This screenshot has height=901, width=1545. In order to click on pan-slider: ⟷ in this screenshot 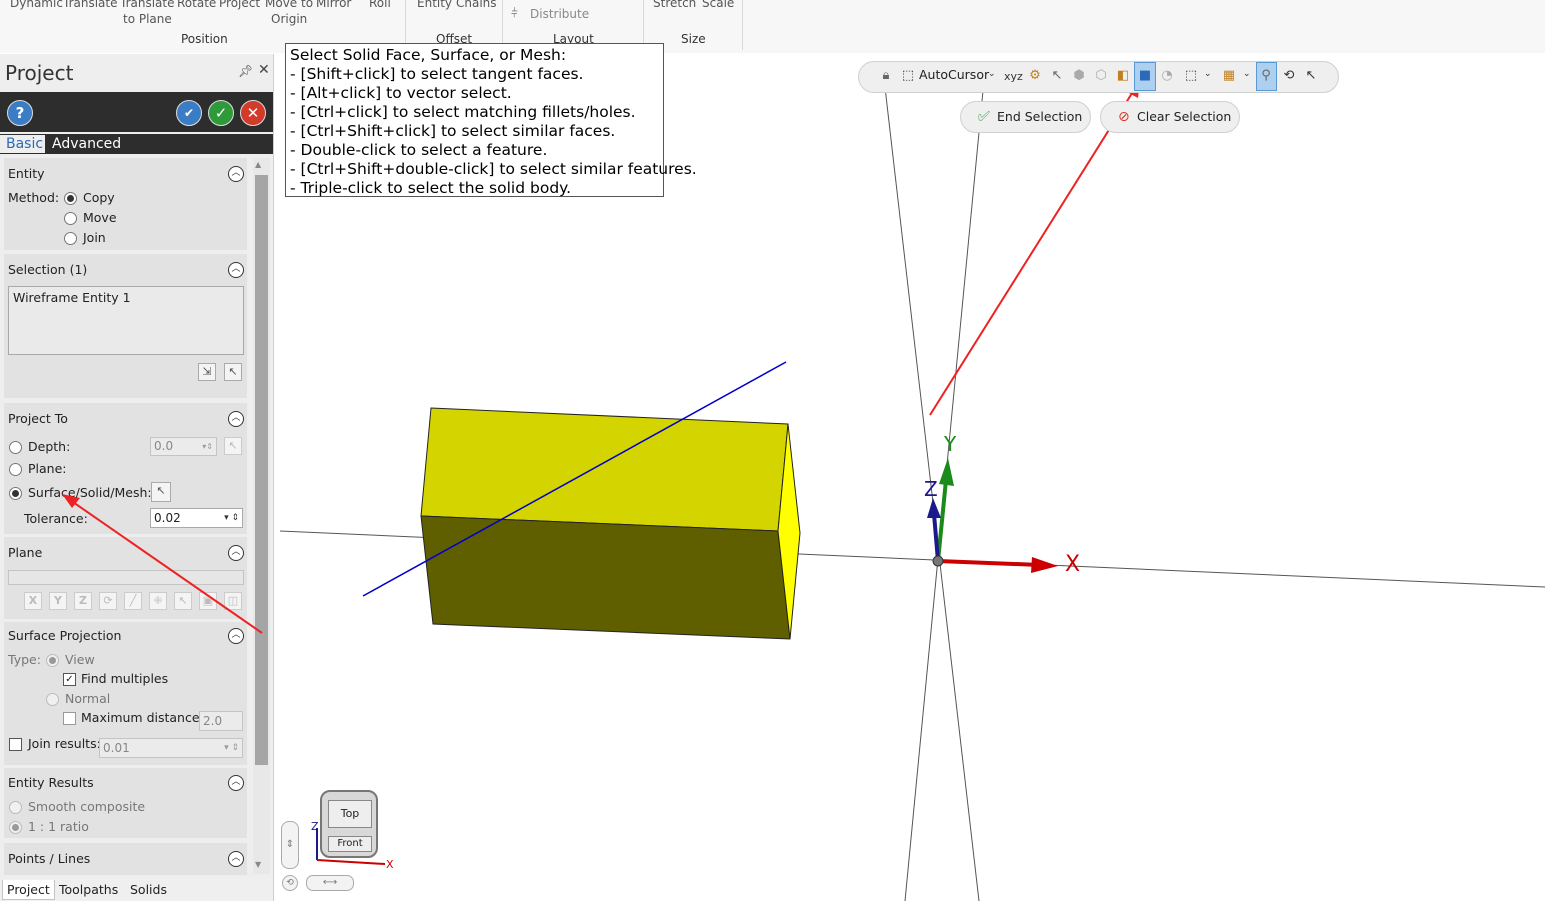, I will do `click(330, 883)`.